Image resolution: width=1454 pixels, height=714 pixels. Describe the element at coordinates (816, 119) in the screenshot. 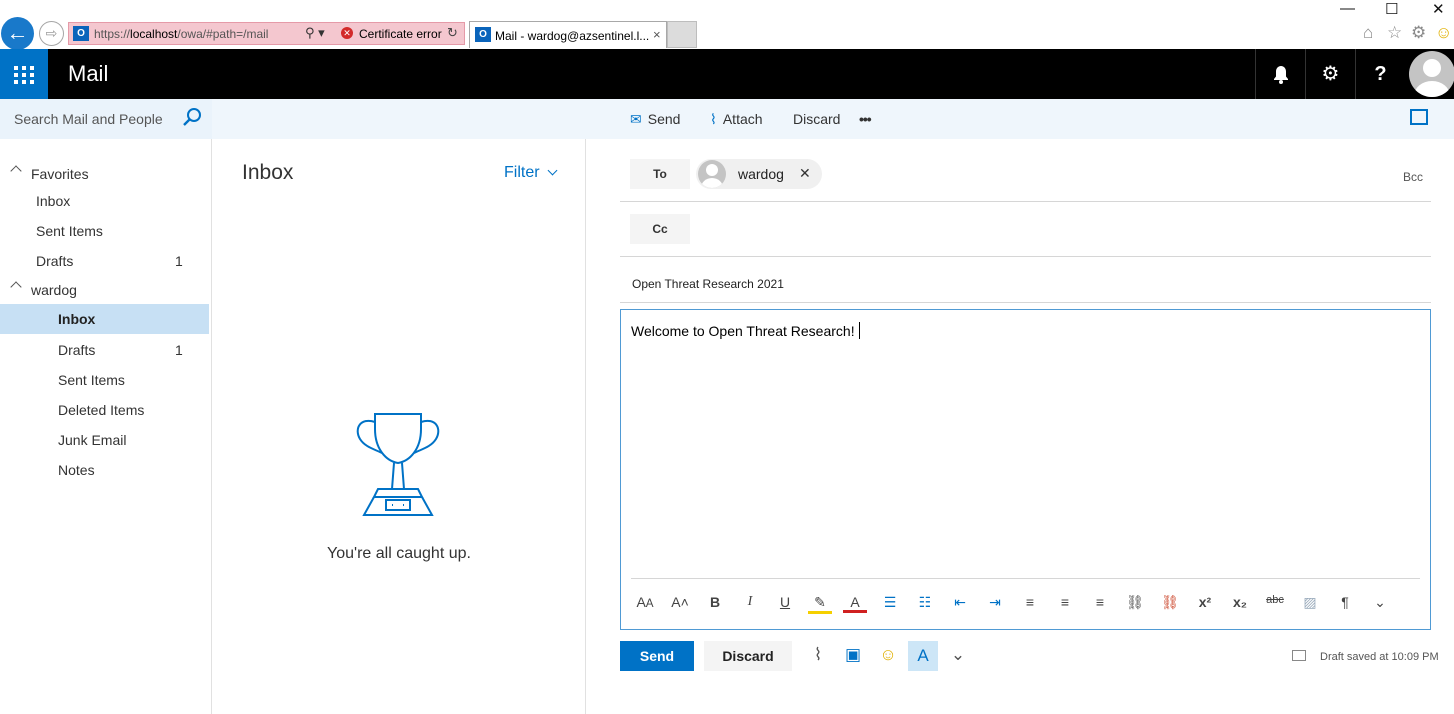

I see `discard-command: Discard` at that location.